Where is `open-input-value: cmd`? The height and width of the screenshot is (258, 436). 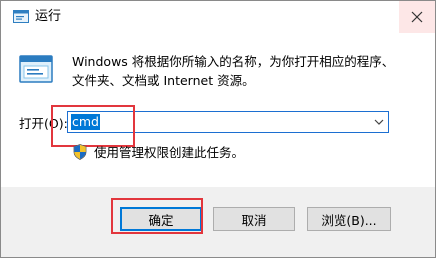 open-input-value: cmd is located at coordinates (85, 122).